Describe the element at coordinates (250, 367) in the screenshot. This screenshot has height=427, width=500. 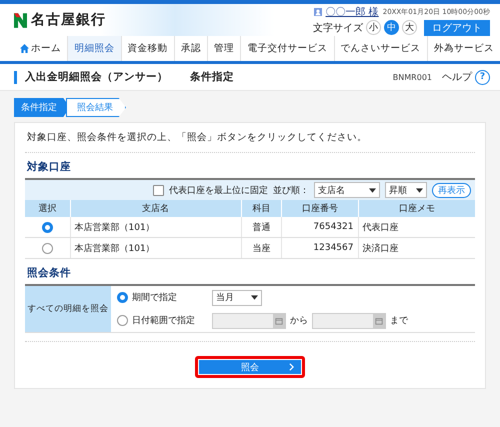
I see `submit-button: 照会` at that location.